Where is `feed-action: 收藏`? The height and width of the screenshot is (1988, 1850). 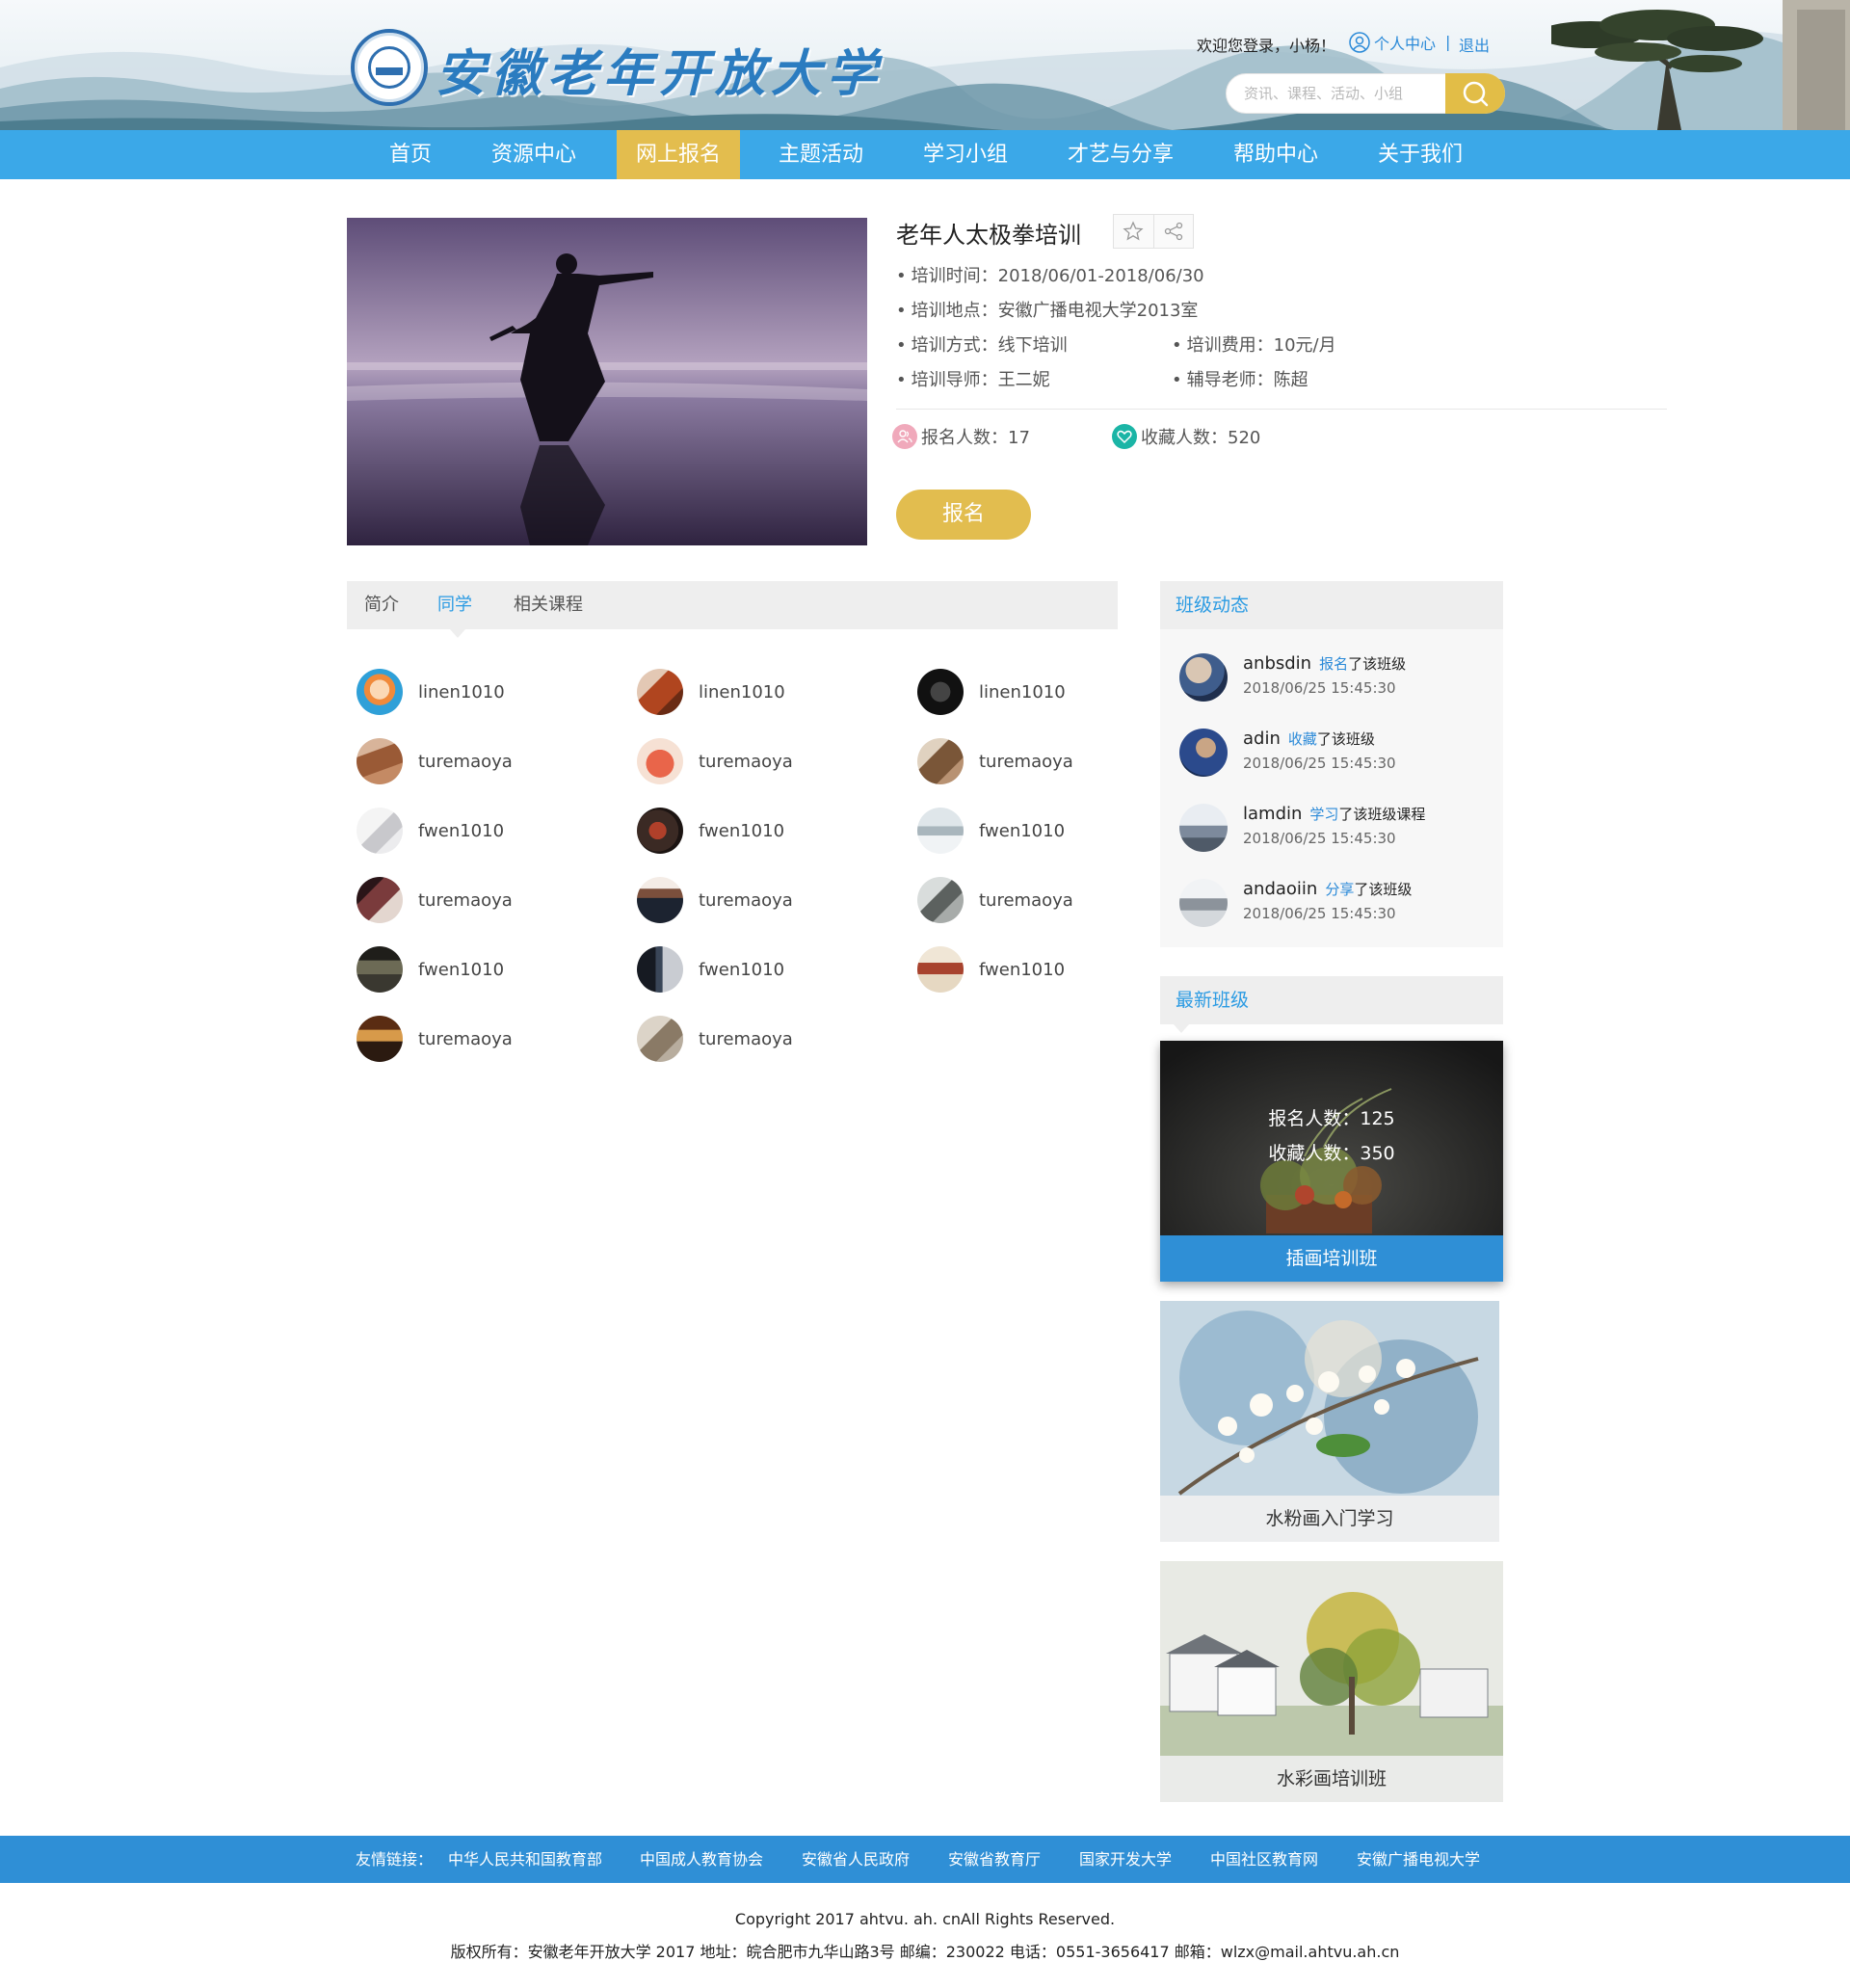
feed-action: 收藏 is located at coordinates (1302, 739).